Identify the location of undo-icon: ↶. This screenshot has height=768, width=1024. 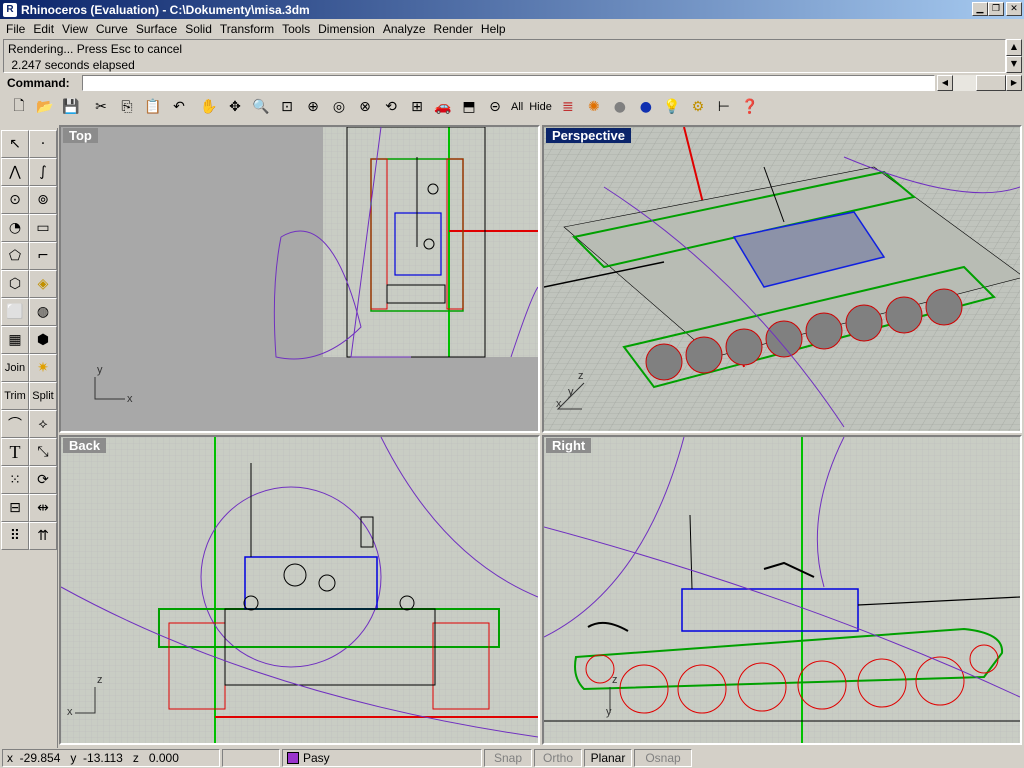
(179, 107).